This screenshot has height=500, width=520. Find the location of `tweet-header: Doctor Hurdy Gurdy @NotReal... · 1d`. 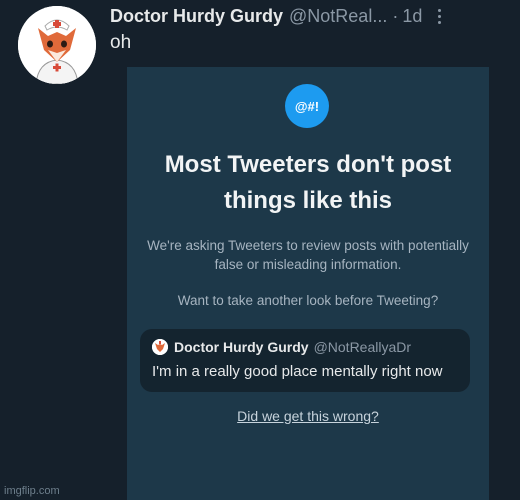

tweet-header: Doctor Hurdy Gurdy @NotReal... · 1d is located at coordinates (312, 16).